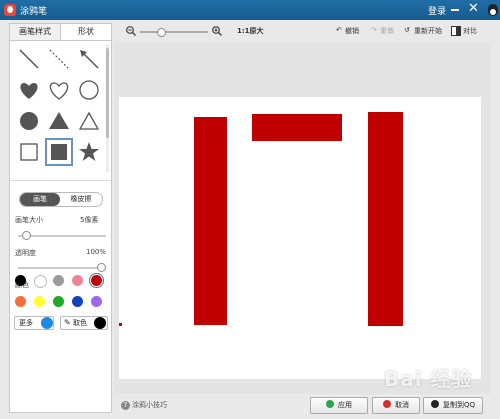  I want to click on tab-brush-style: 画笔样式, so click(35, 32).